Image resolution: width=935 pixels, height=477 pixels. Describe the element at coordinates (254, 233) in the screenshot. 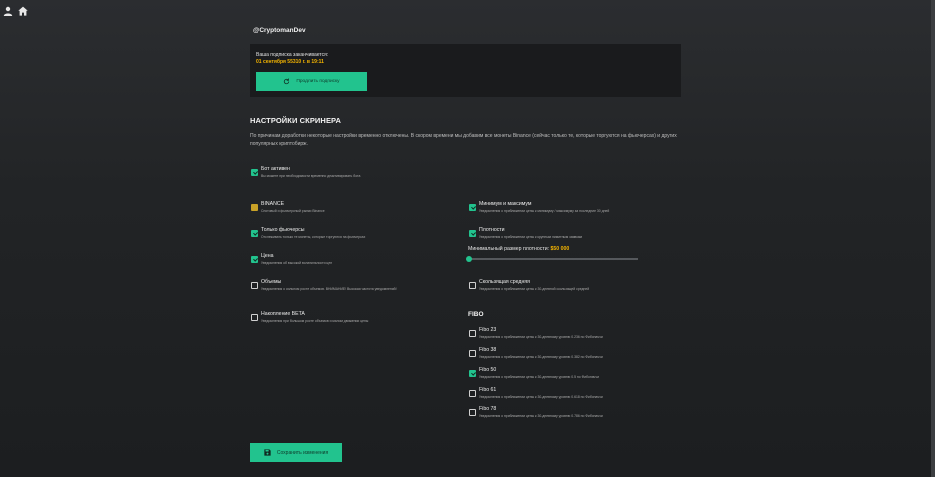

I see `checkbox-futures-only` at that location.